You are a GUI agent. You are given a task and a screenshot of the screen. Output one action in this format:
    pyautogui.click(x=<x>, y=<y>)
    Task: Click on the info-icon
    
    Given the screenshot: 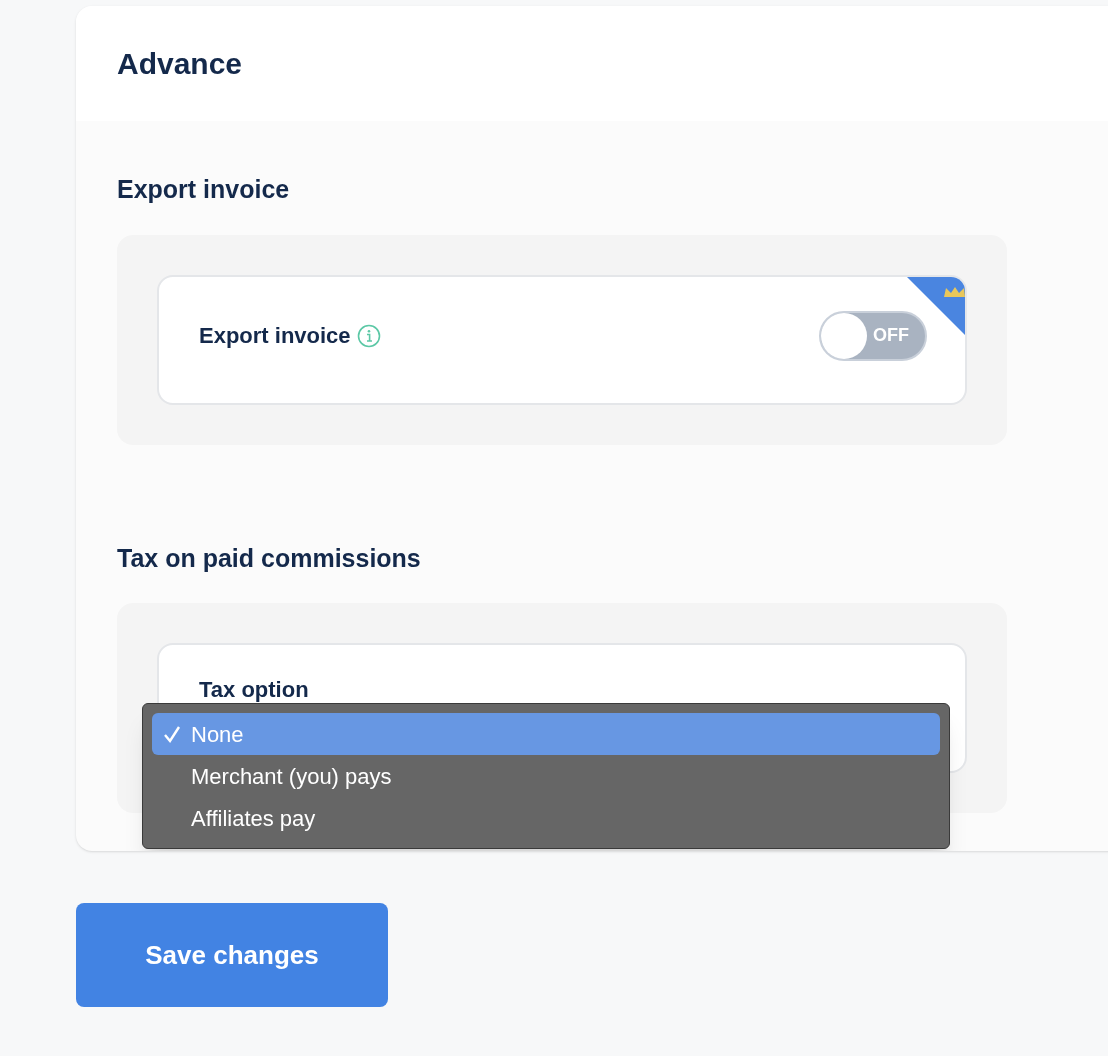 What is the action you would take?
    pyautogui.click(x=368, y=335)
    